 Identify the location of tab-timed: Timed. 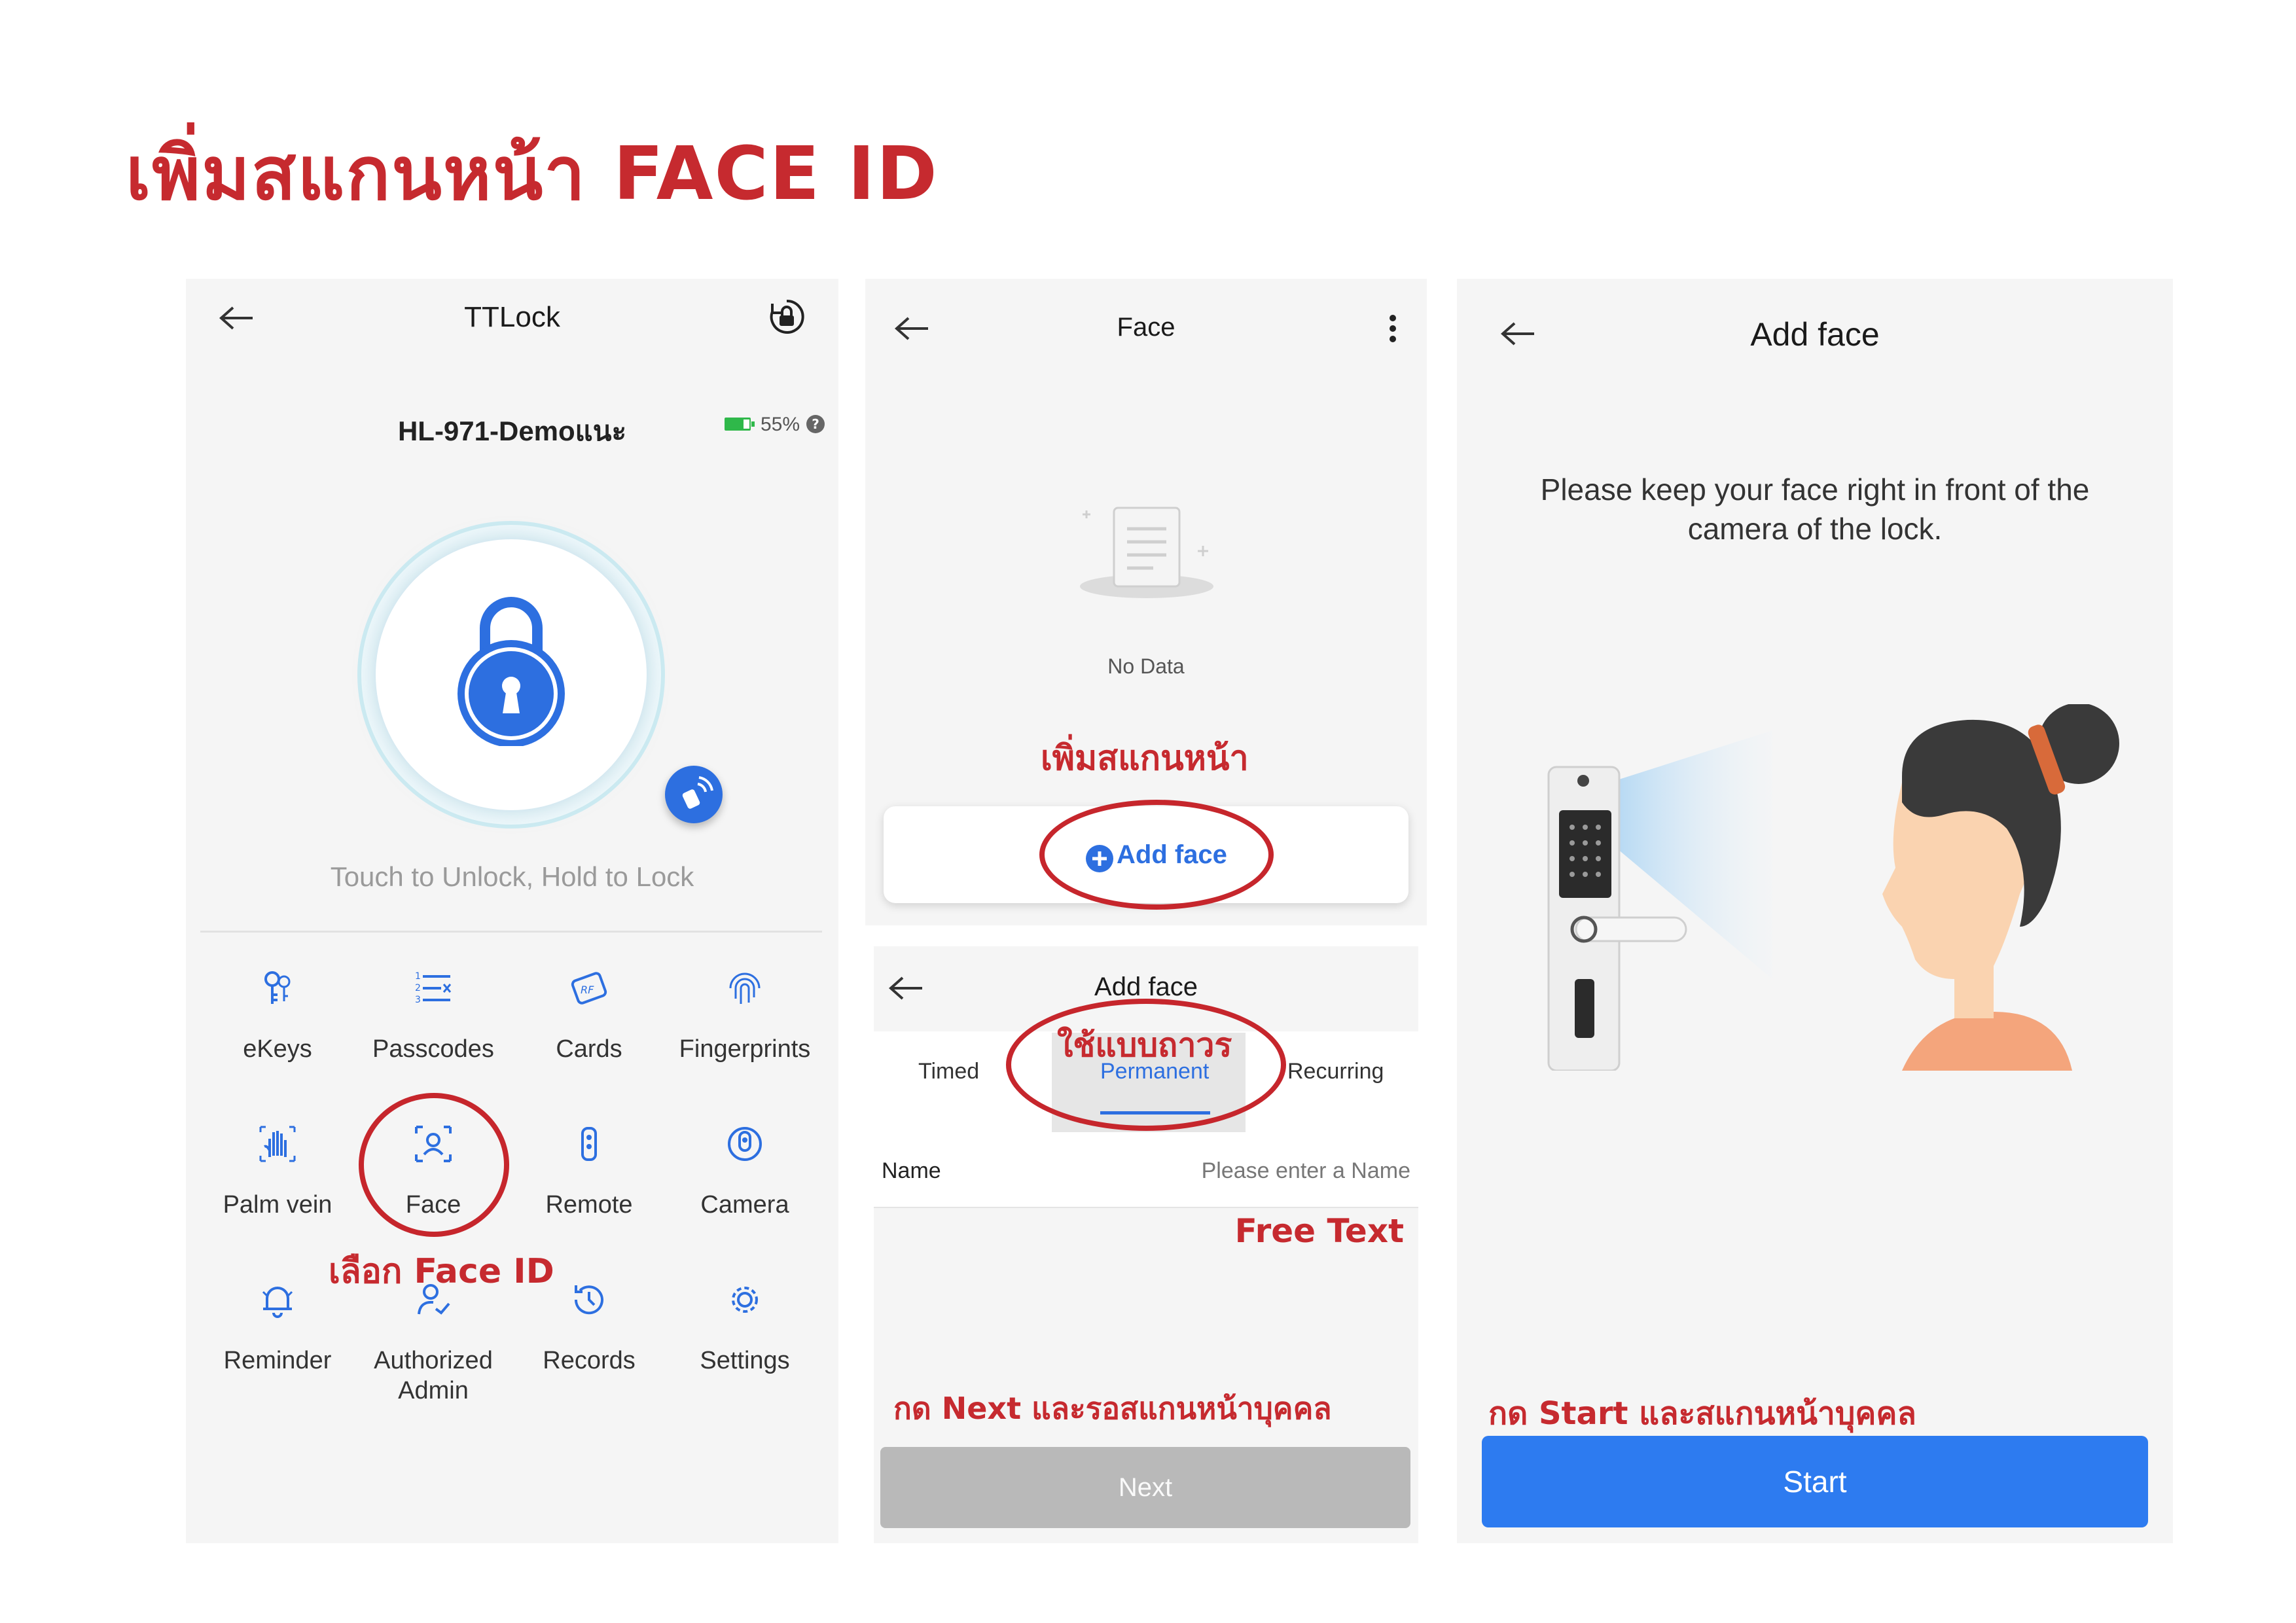
(948, 1071).